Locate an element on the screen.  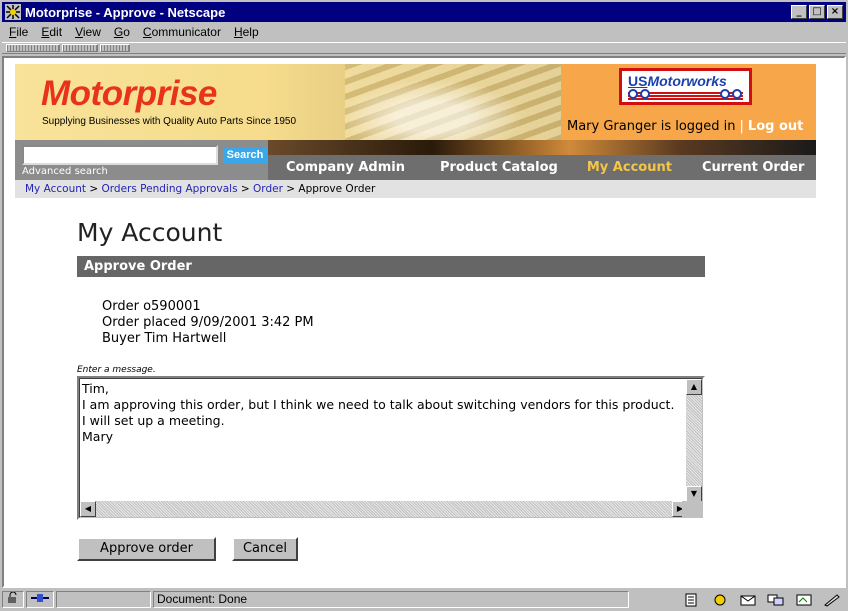
order-placed: Order placed 9/09/2001 3:42 PM is located at coordinates (208, 322).